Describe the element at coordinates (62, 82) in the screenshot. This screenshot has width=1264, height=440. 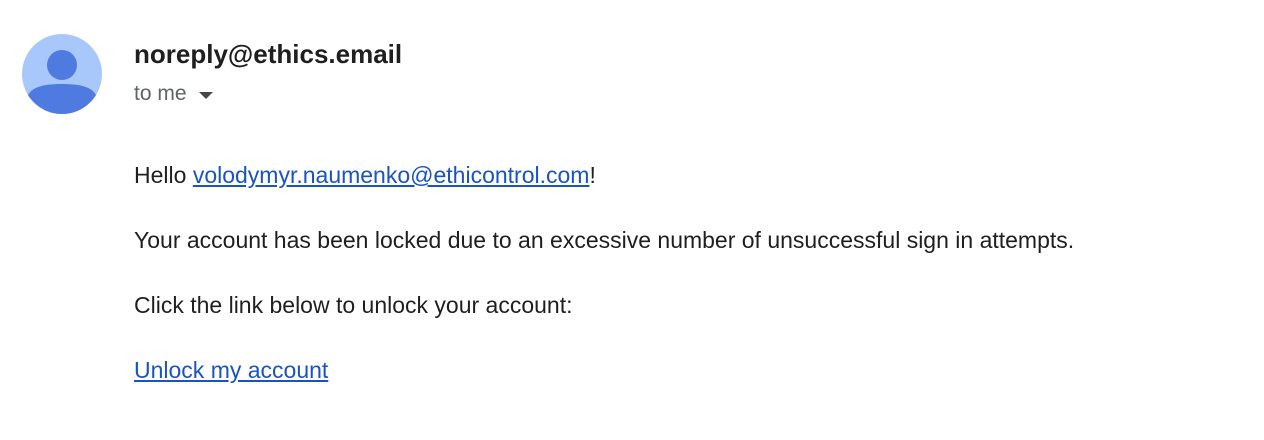
I see `person-avatar-icon` at that location.